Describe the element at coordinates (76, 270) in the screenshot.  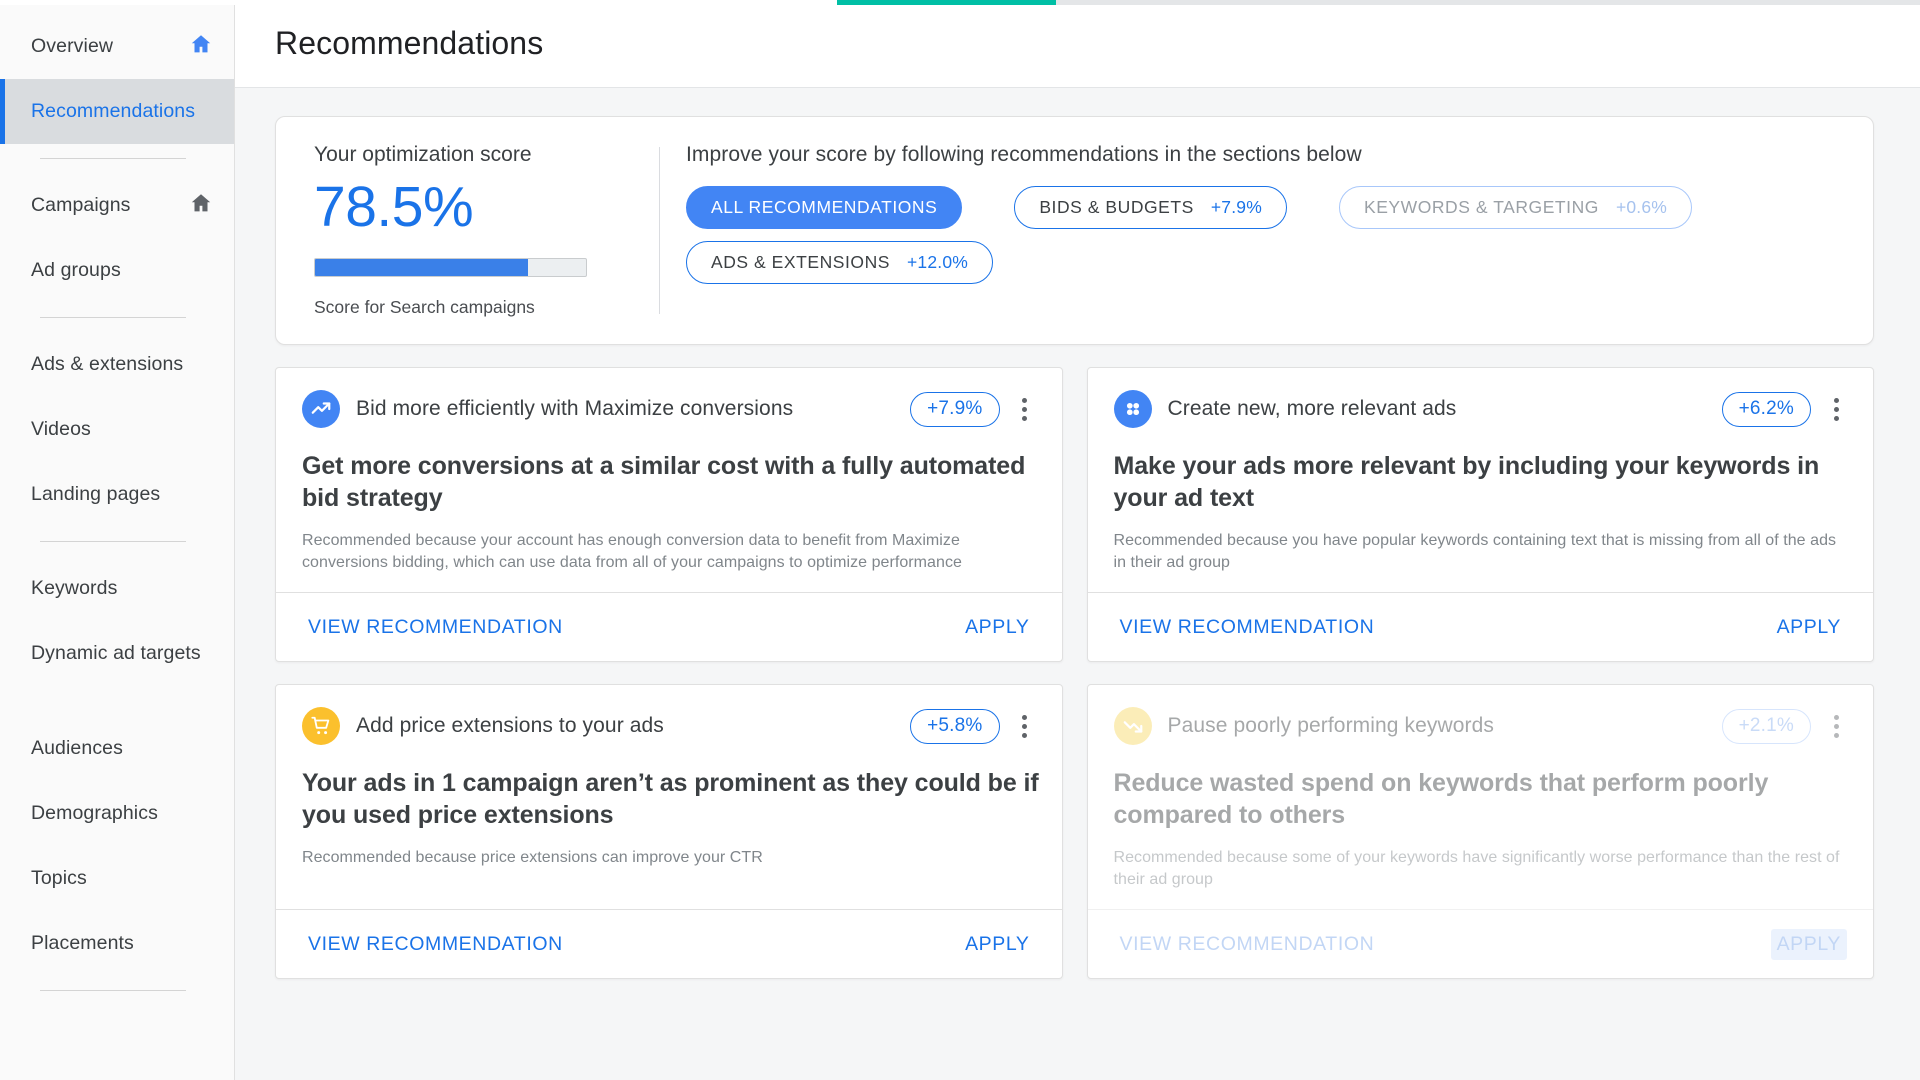
I see `sidebar-item-label: Ad groups` at that location.